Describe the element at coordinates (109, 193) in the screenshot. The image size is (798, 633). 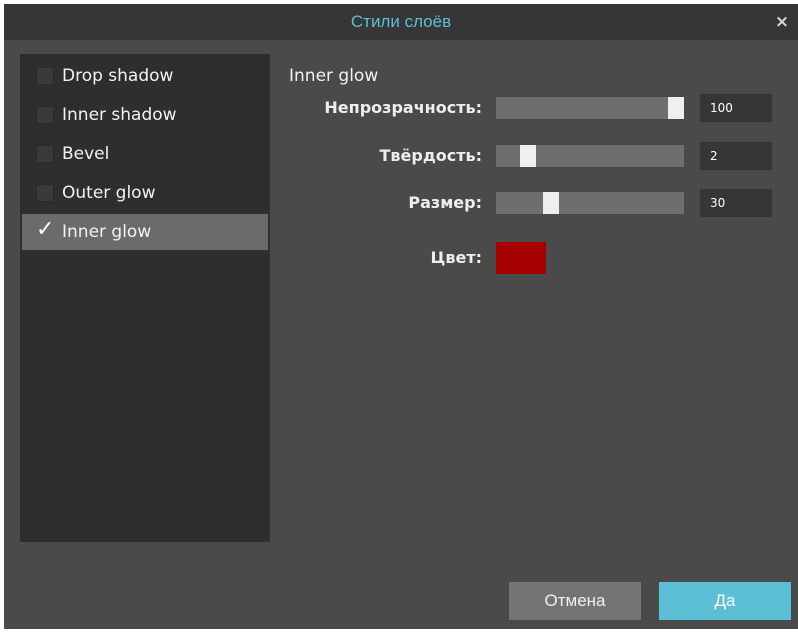
I see `effect-label: Outer glow` at that location.